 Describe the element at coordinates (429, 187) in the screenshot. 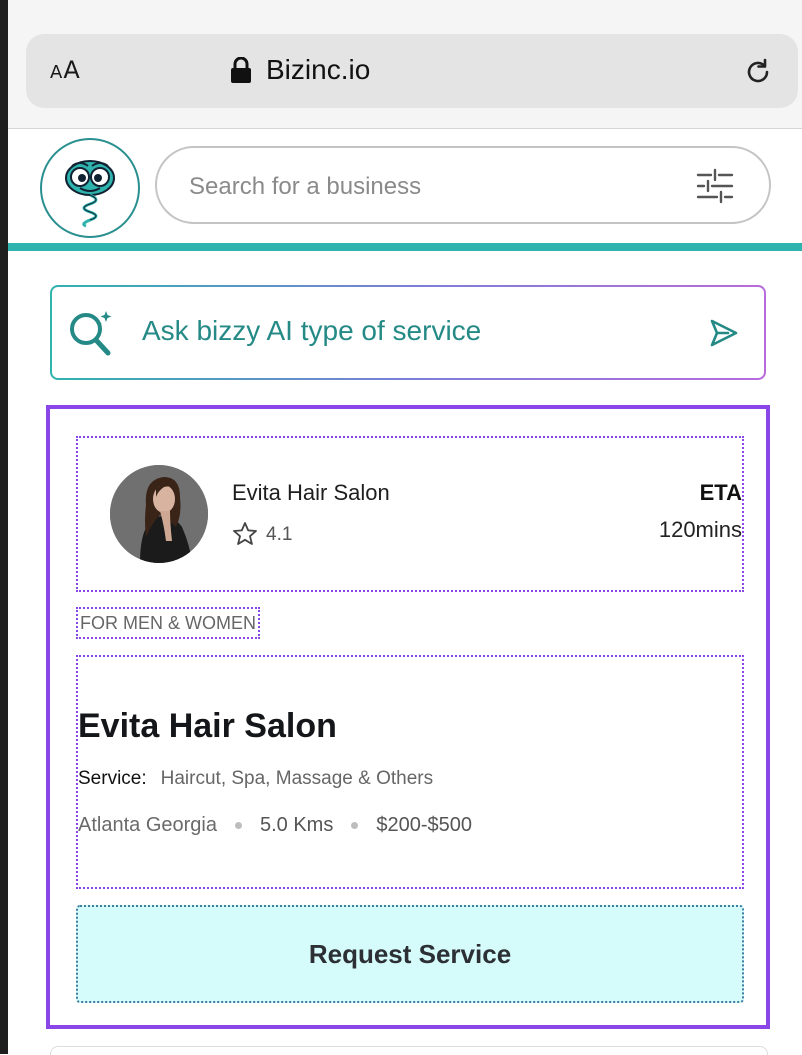

I see `business-search-input` at that location.